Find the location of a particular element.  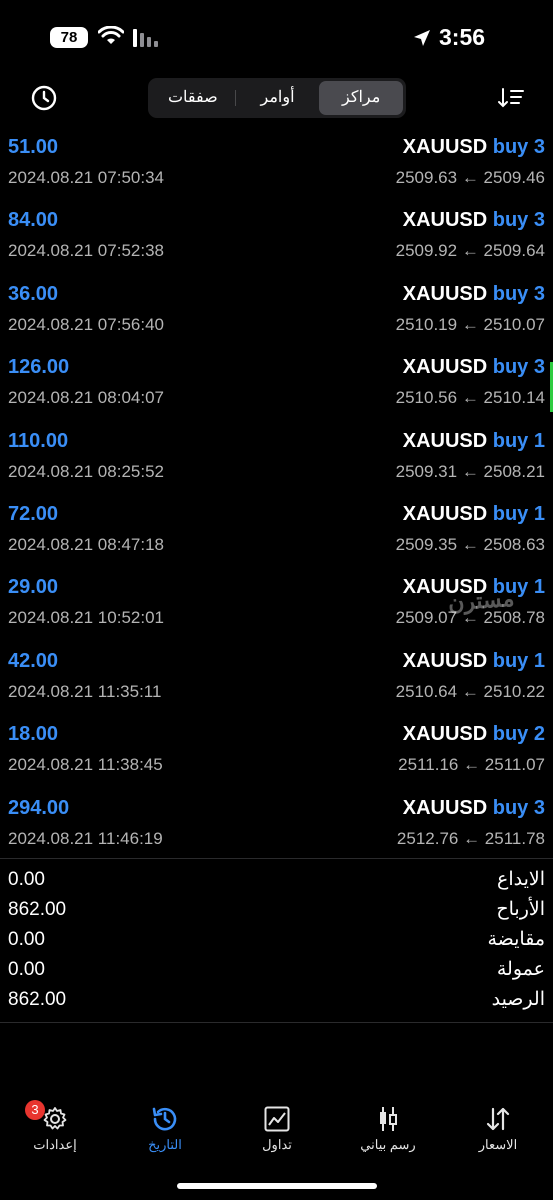

summary-label: عمولة is located at coordinates (520, 969).